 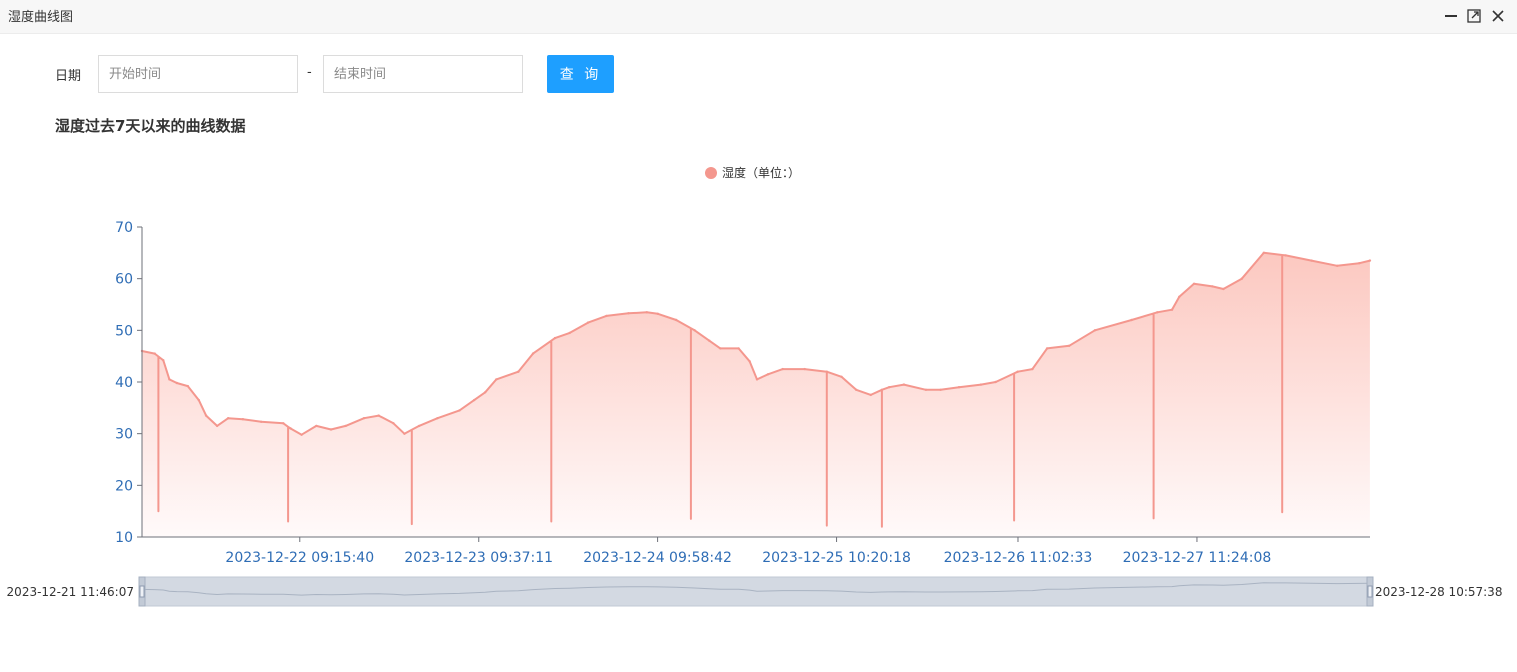 What do you see at coordinates (1438, 592) in the screenshot?
I see `zoom-end-label: 2023-12-28 10:57:38` at bounding box center [1438, 592].